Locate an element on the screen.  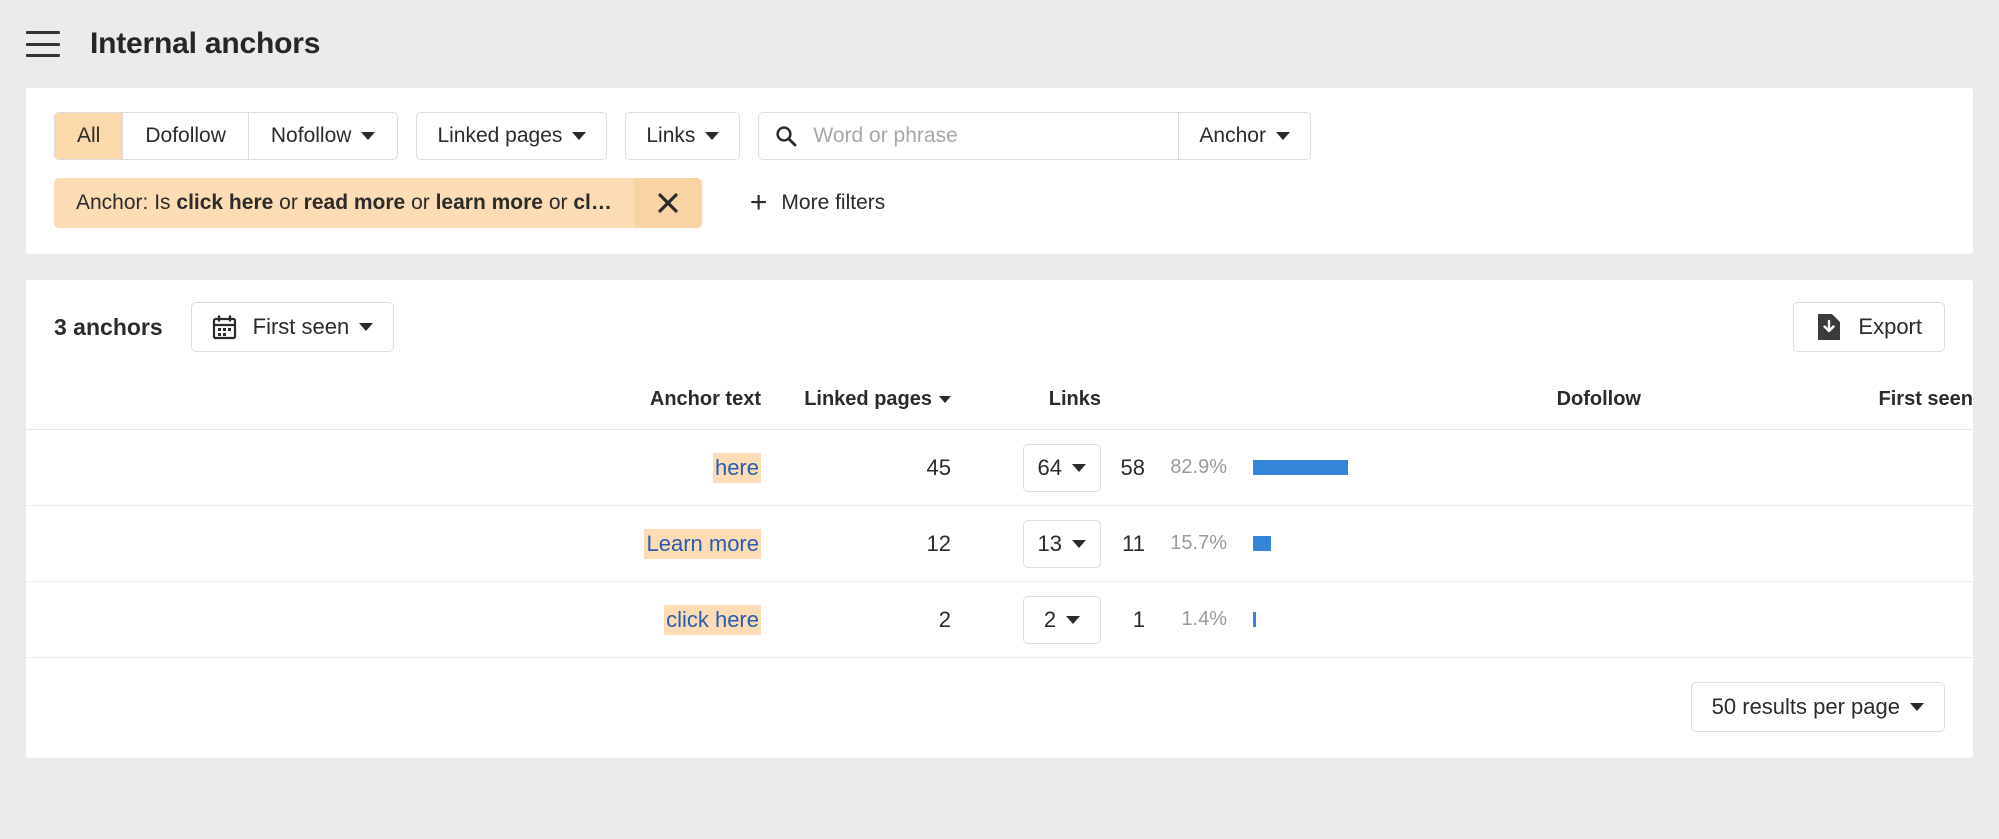
cell-dofollow: 11 15.7% is located at coordinates (1371, 543).